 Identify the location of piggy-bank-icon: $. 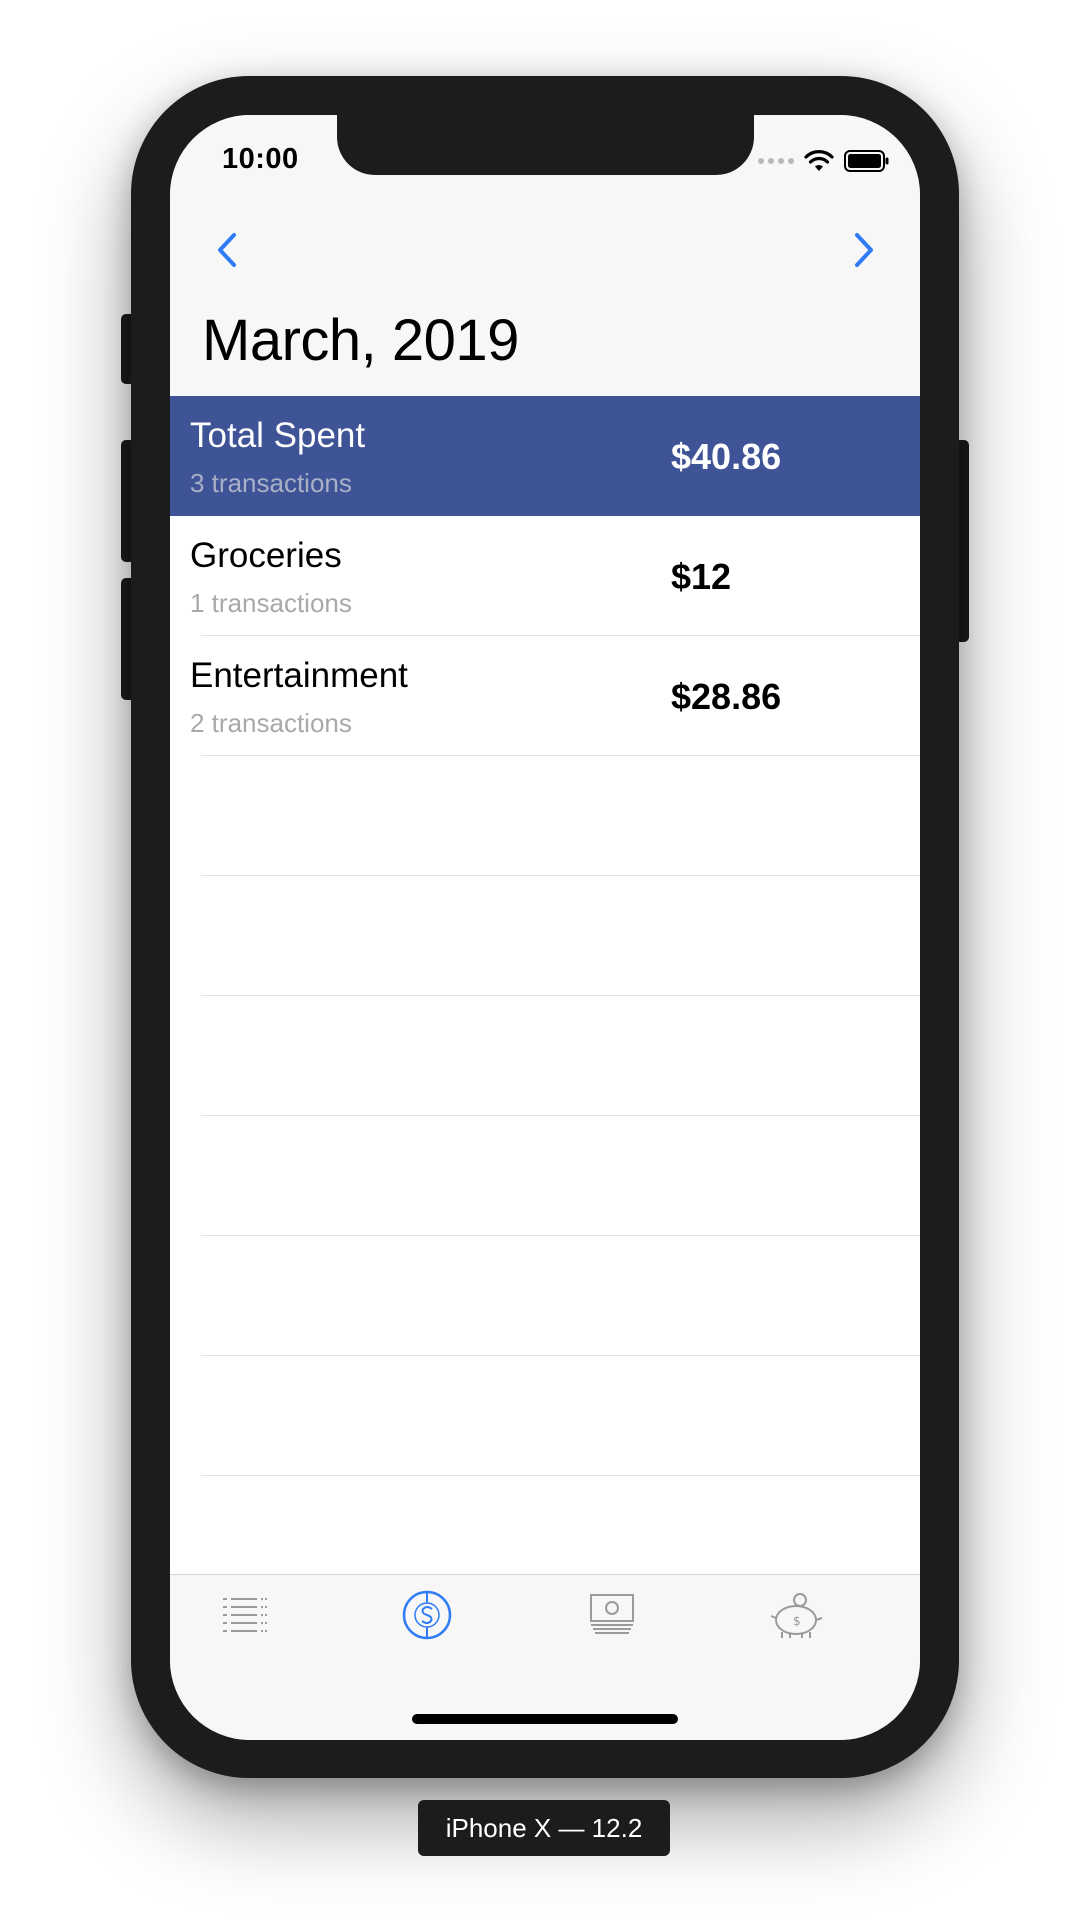
(796, 1615).